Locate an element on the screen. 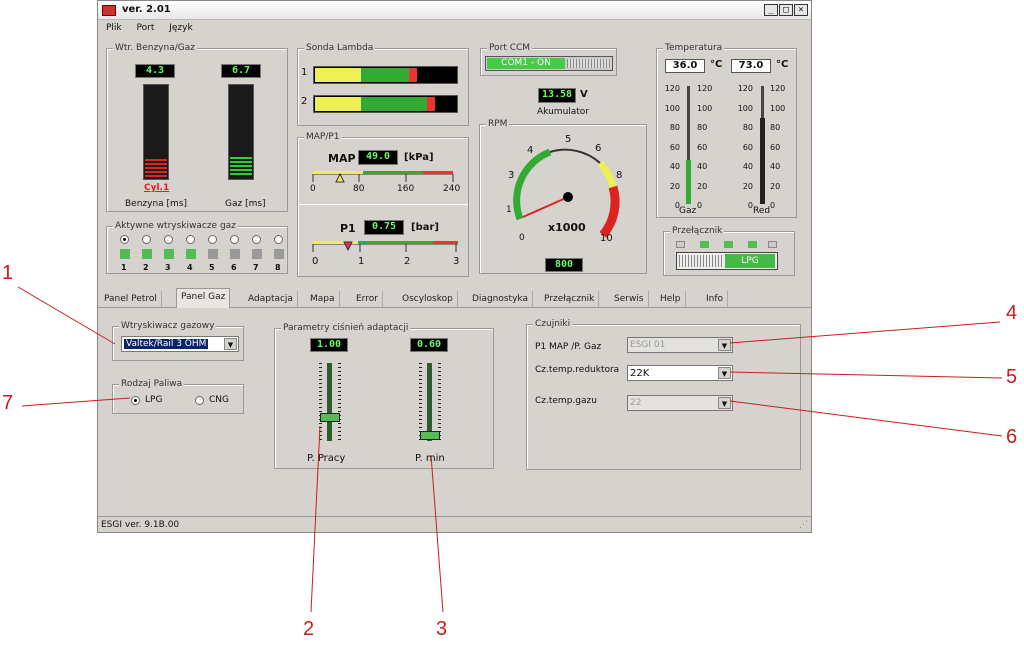 This screenshot has height=645, width=1024. annotation-5: 5 is located at coordinates (1012, 377).